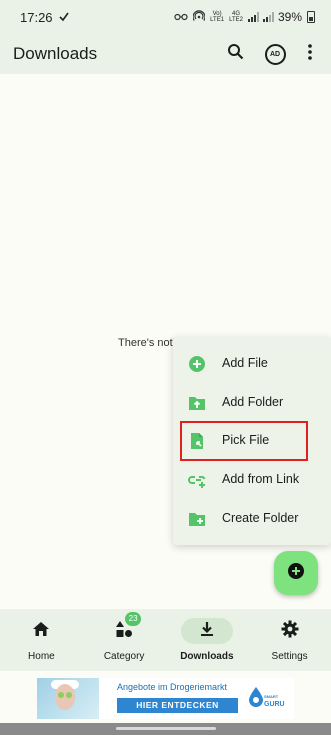 The height and width of the screenshot is (735, 331). Describe the element at coordinates (41, 656) in the screenshot. I see `nav-label: Home` at that location.